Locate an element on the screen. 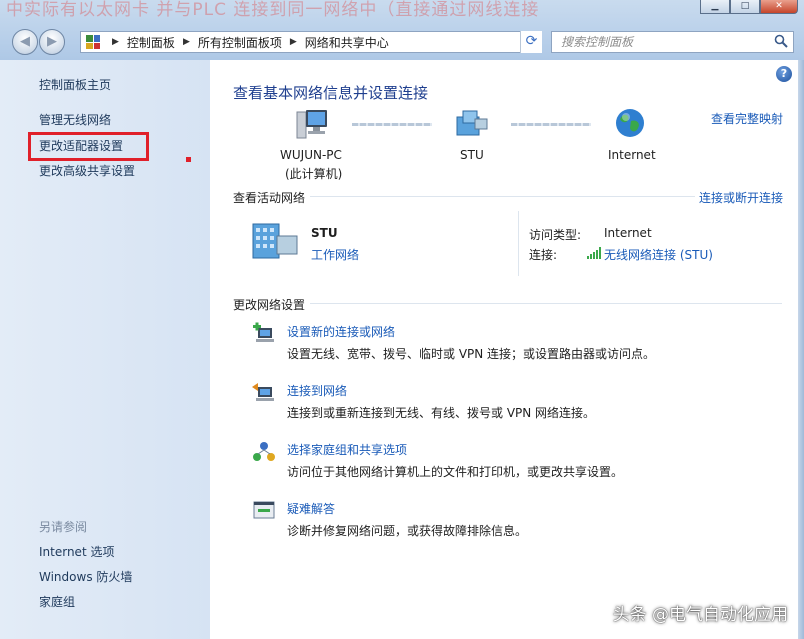 This screenshot has height=639, width=804. watermark: 头条 @电气自动化应用 is located at coordinates (700, 615).